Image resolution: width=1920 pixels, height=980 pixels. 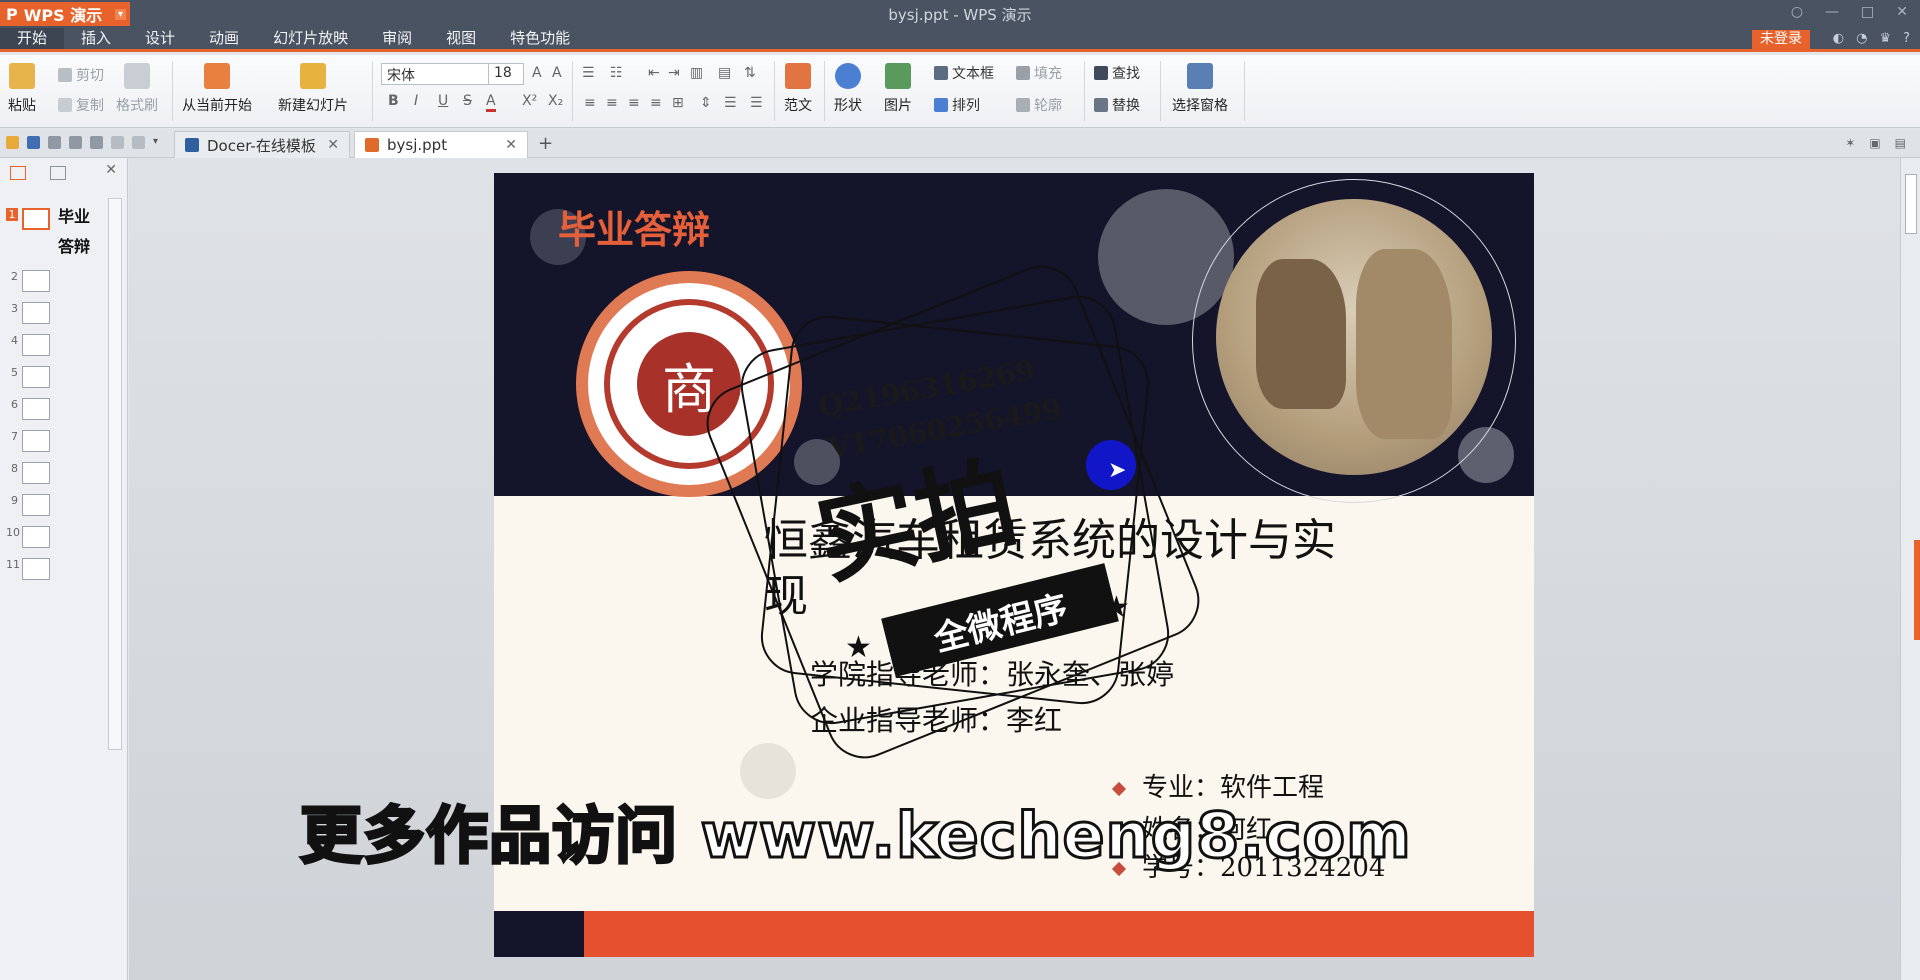 What do you see at coordinates (1838, 38) in the screenshot?
I see `skin-icon: ◐` at bounding box center [1838, 38].